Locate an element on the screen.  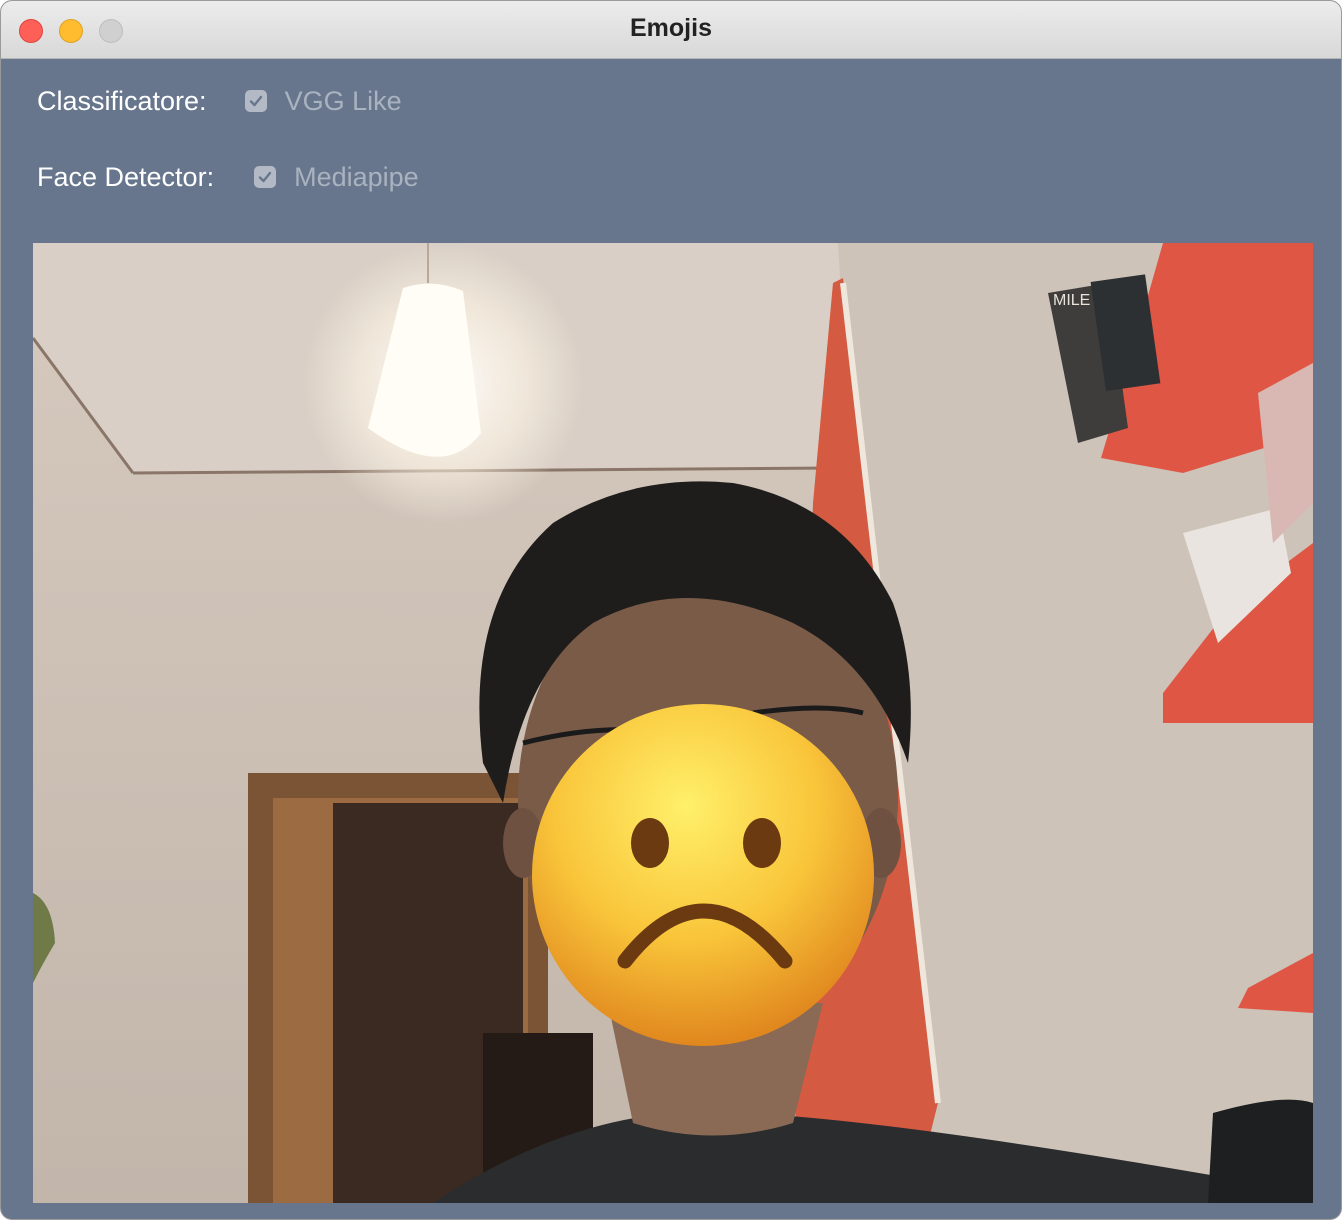
window-title: Emojis is located at coordinates (671, 28).